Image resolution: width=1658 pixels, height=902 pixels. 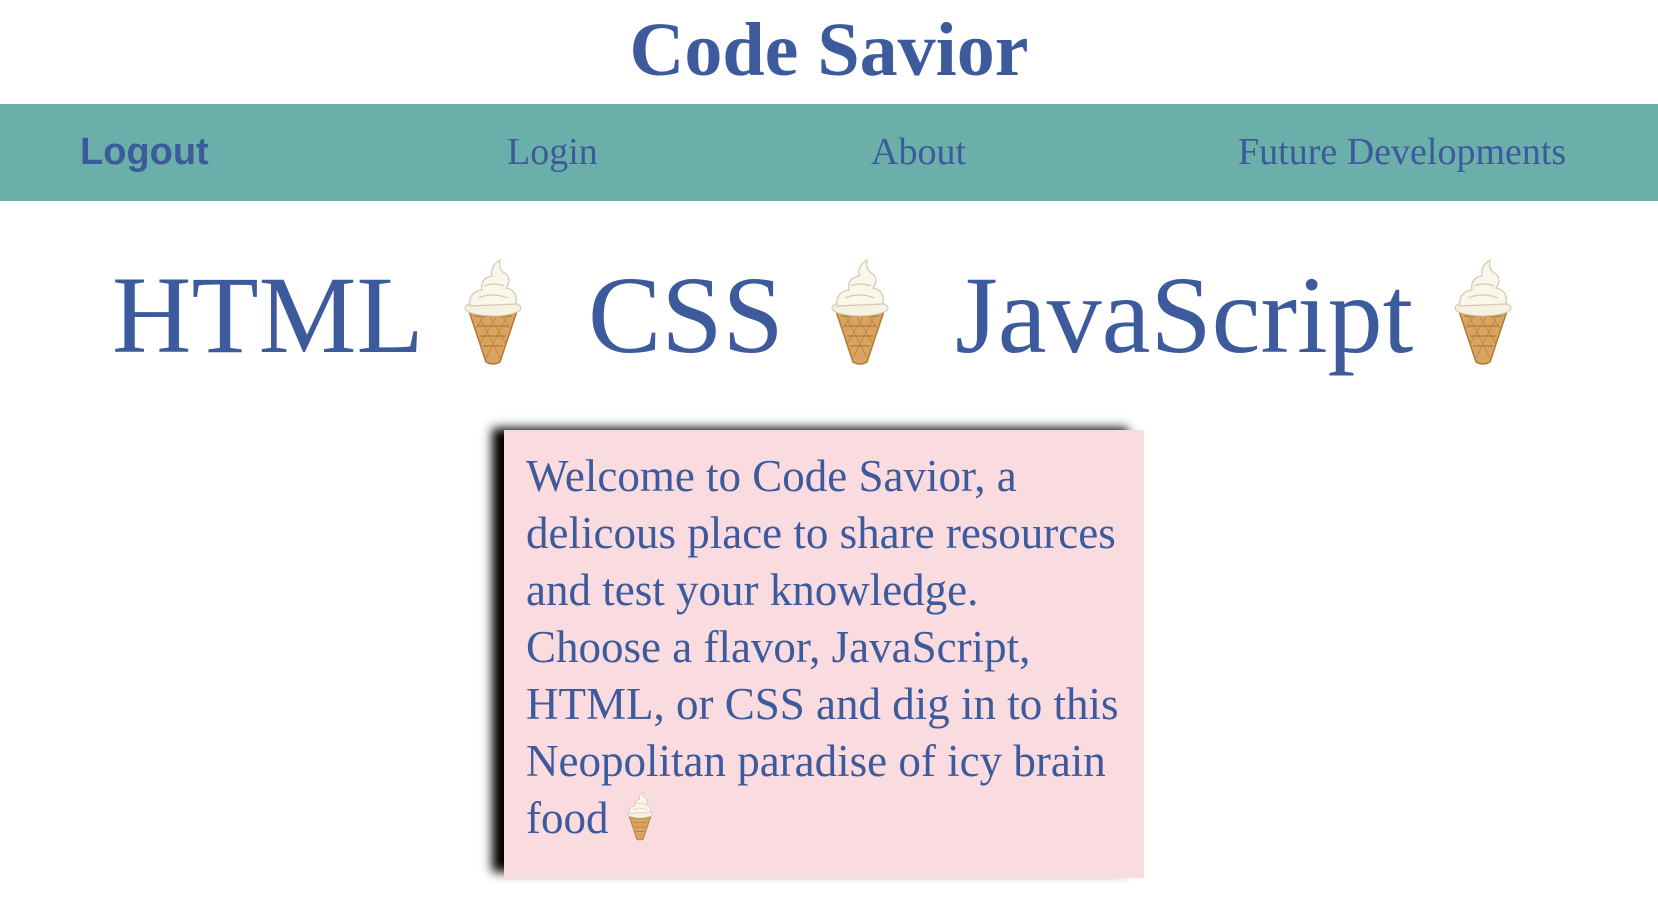 What do you see at coordinates (1184, 315) in the screenshot?
I see `flavor-javascript-heading: JavaScript` at bounding box center [1184, 315].